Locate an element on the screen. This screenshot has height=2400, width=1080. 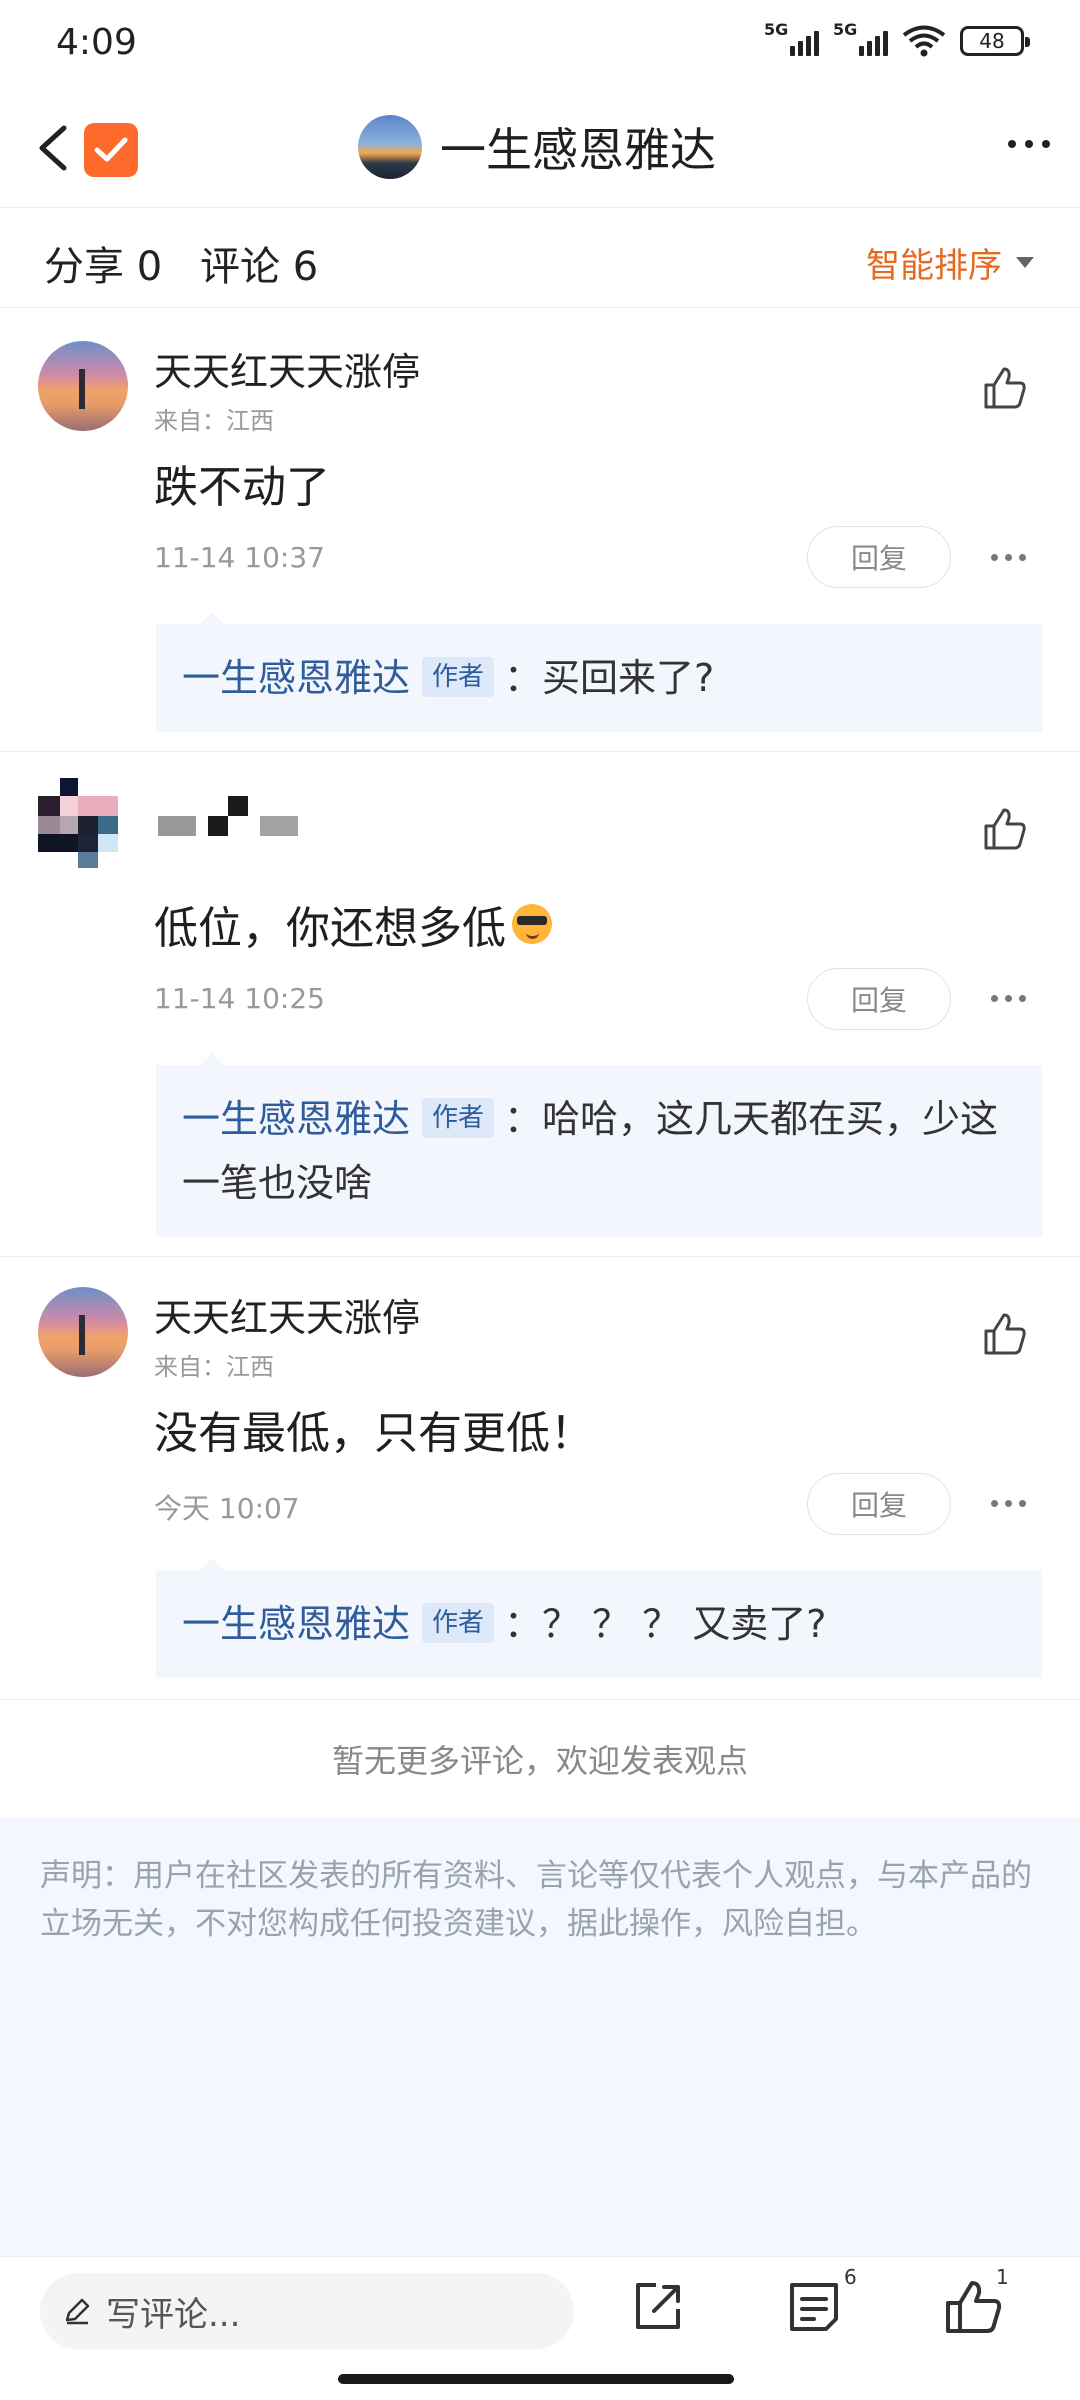
reply-text: ：？ ？ ？ 又卖了? is located at coordinates (665, 1624).